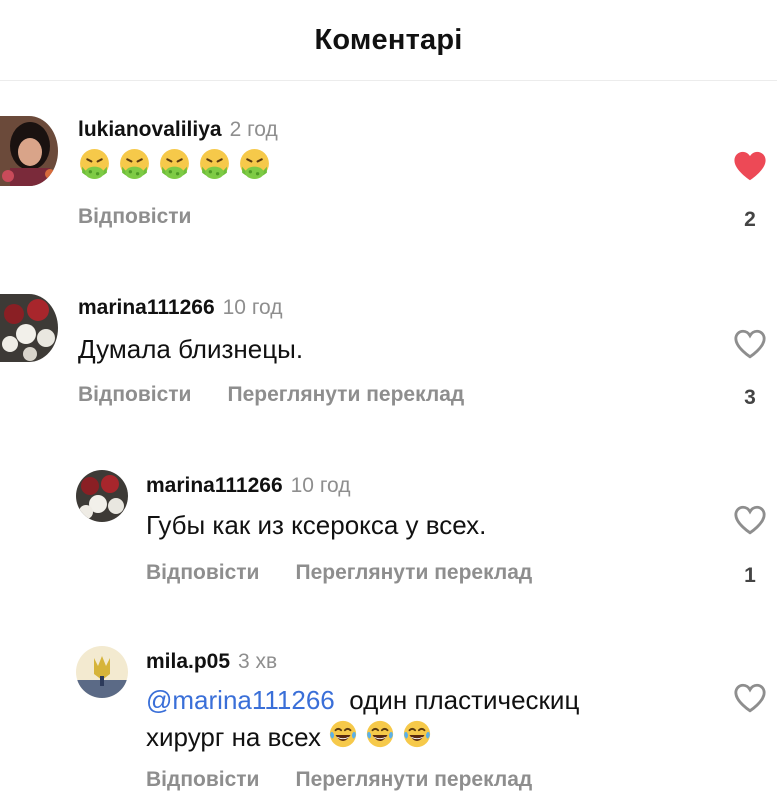 The height and width of the screenshot is (803, 777). What do you see at coordinates (750, 575) in the screenshot?
I see `like-count: 1` at bounding box center [750, 575].